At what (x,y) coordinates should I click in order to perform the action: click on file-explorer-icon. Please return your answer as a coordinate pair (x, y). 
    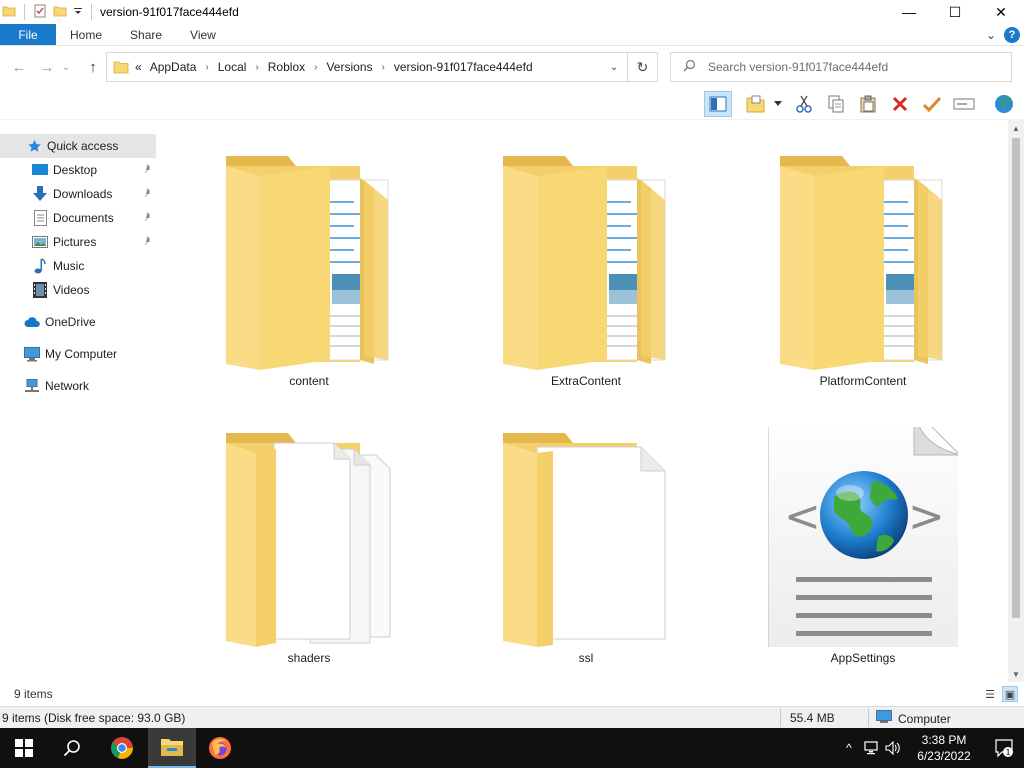
    Looking at the image, I should click on (172, 747).